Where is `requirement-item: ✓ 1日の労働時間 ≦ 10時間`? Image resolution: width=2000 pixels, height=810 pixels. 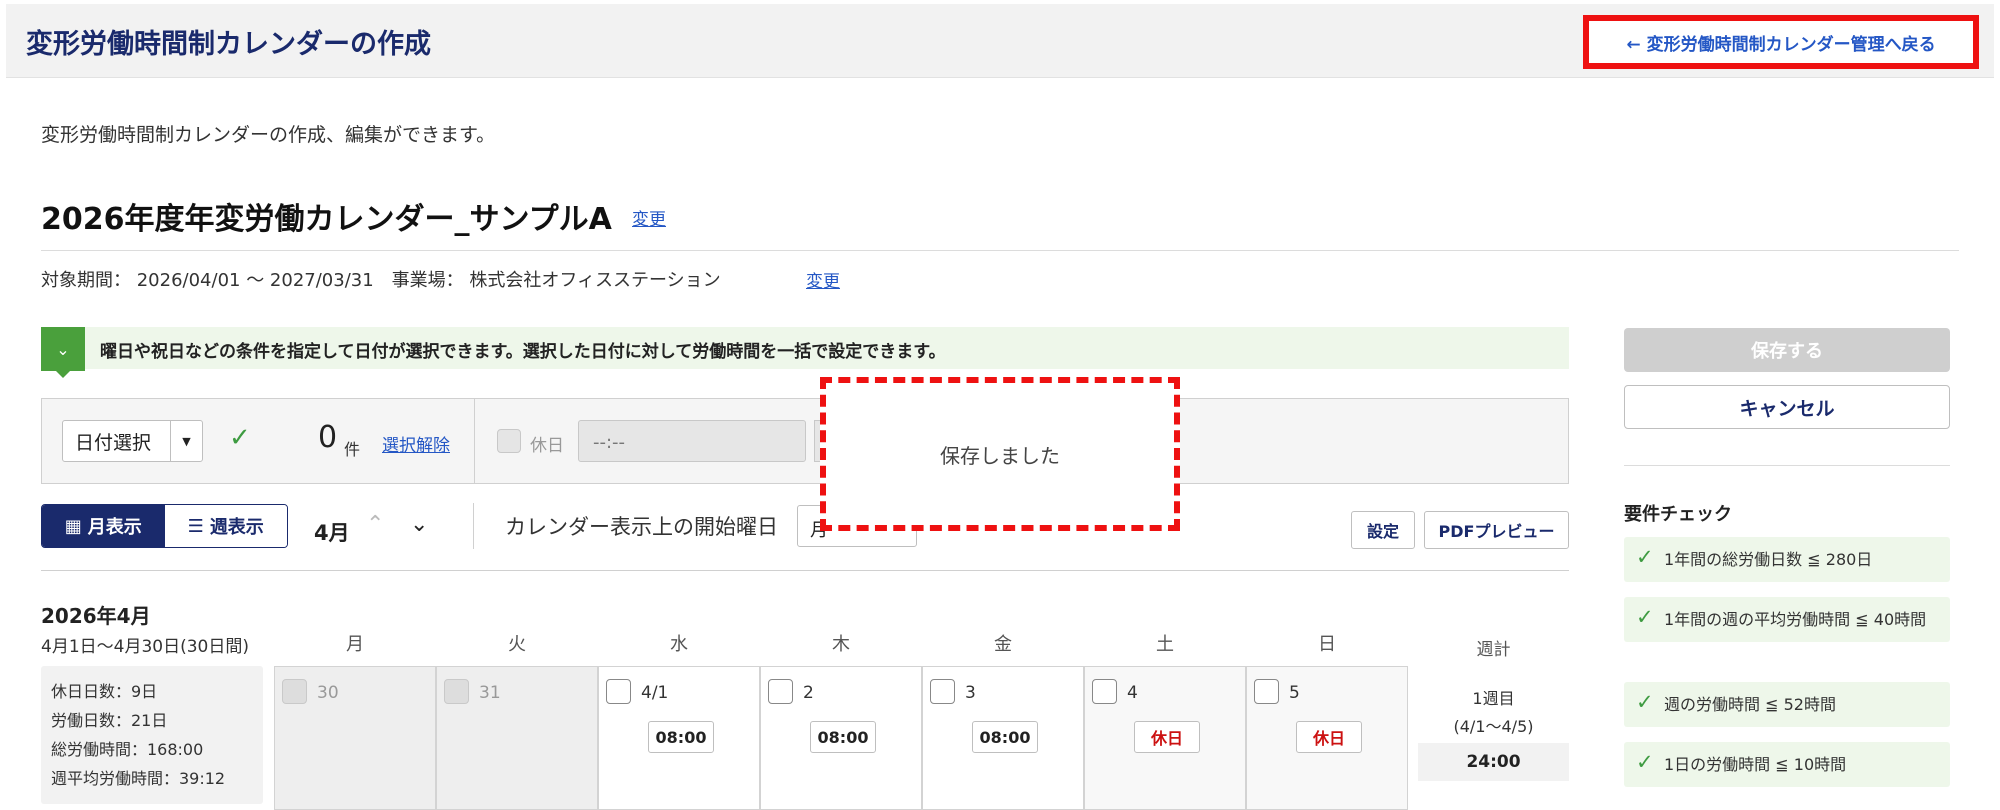 requirement-item: ✓ 1日の労働時間 ≦ 10時間 is located at coordinates (1787, 764).